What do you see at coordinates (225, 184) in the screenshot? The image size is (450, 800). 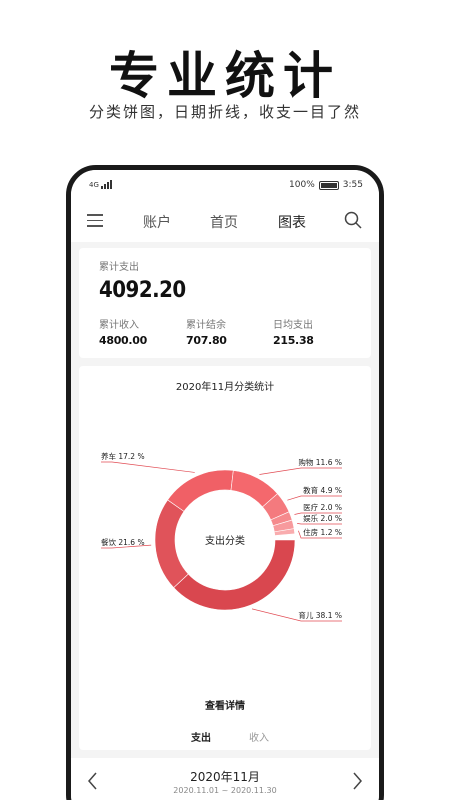 I see `status-bar: 4G 100% 3:55` at bounding box center [225, 184].